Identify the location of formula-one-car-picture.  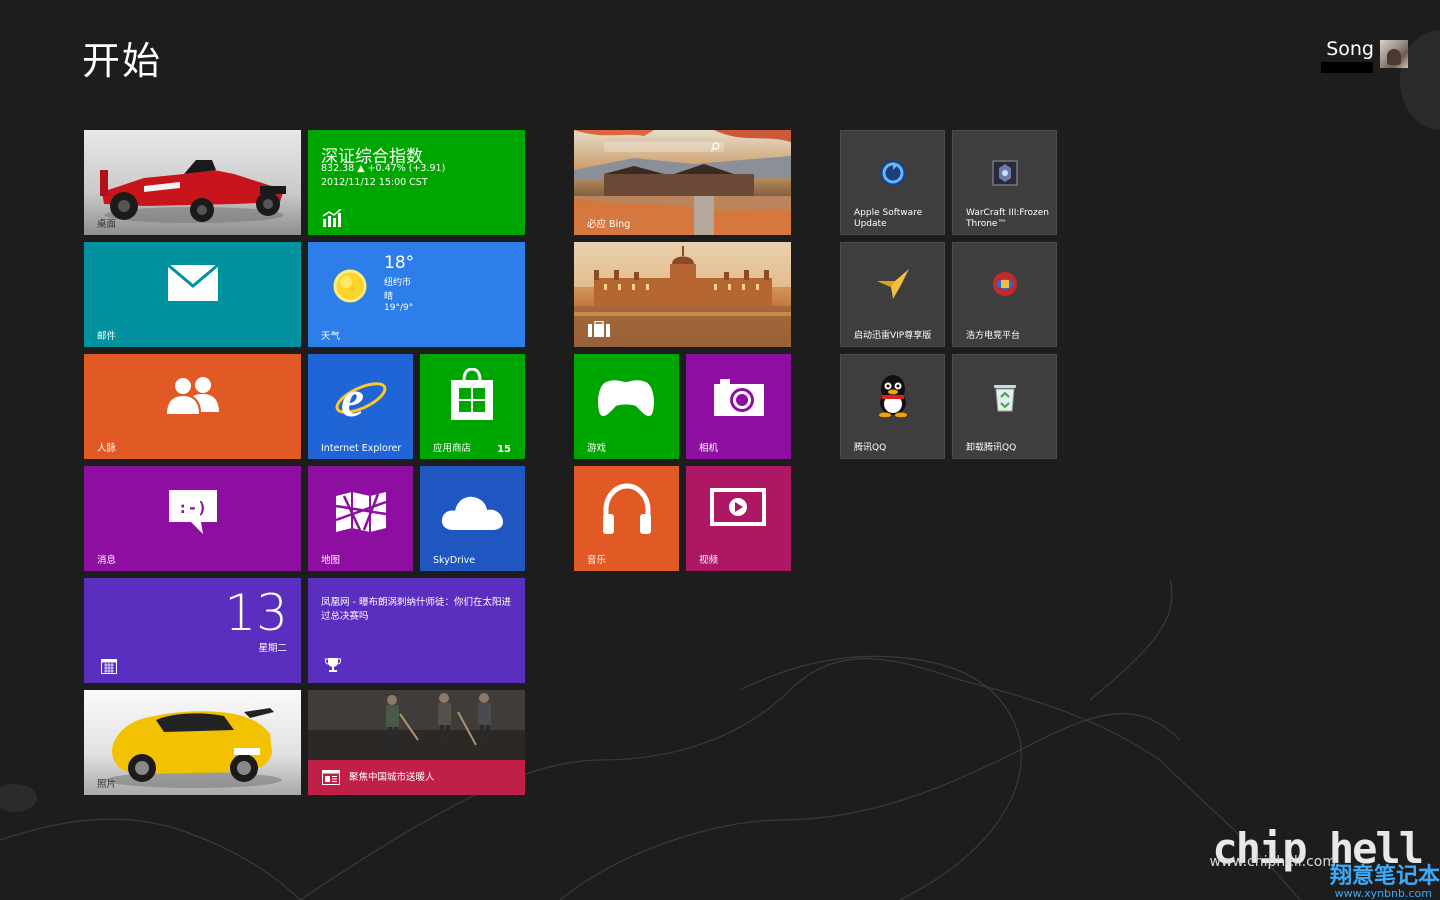
(193, 191).